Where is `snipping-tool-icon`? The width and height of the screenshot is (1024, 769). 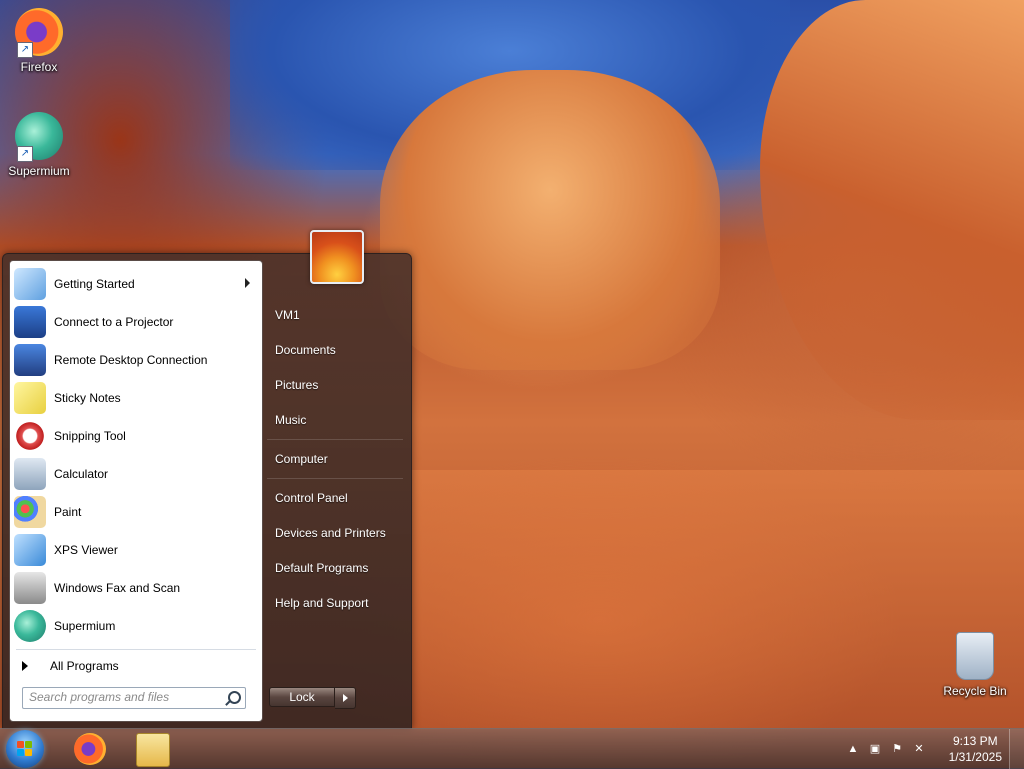
snipping-tool-icon is located at coordinates (30, 436).